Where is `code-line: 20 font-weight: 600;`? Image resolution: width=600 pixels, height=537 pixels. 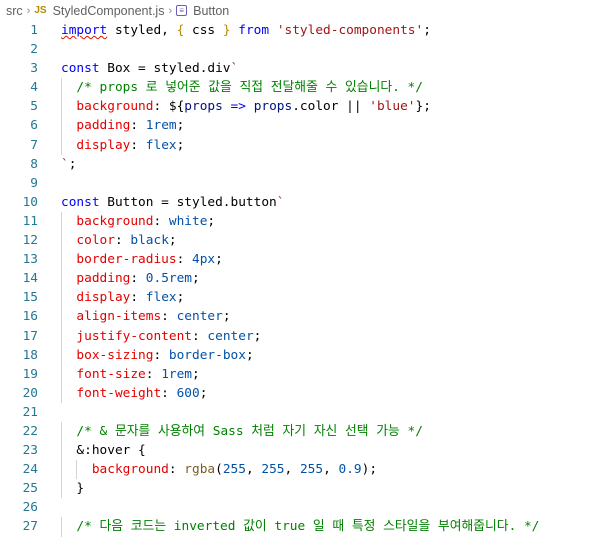 code-line: 20 font-weight: 600; is located at coordinates (300, 393).